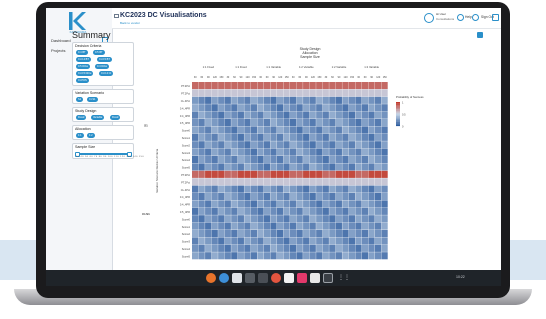  Describe the element at coordinates (228, 77) in the screenshot. I see `column-tick-label: 30` at that location.